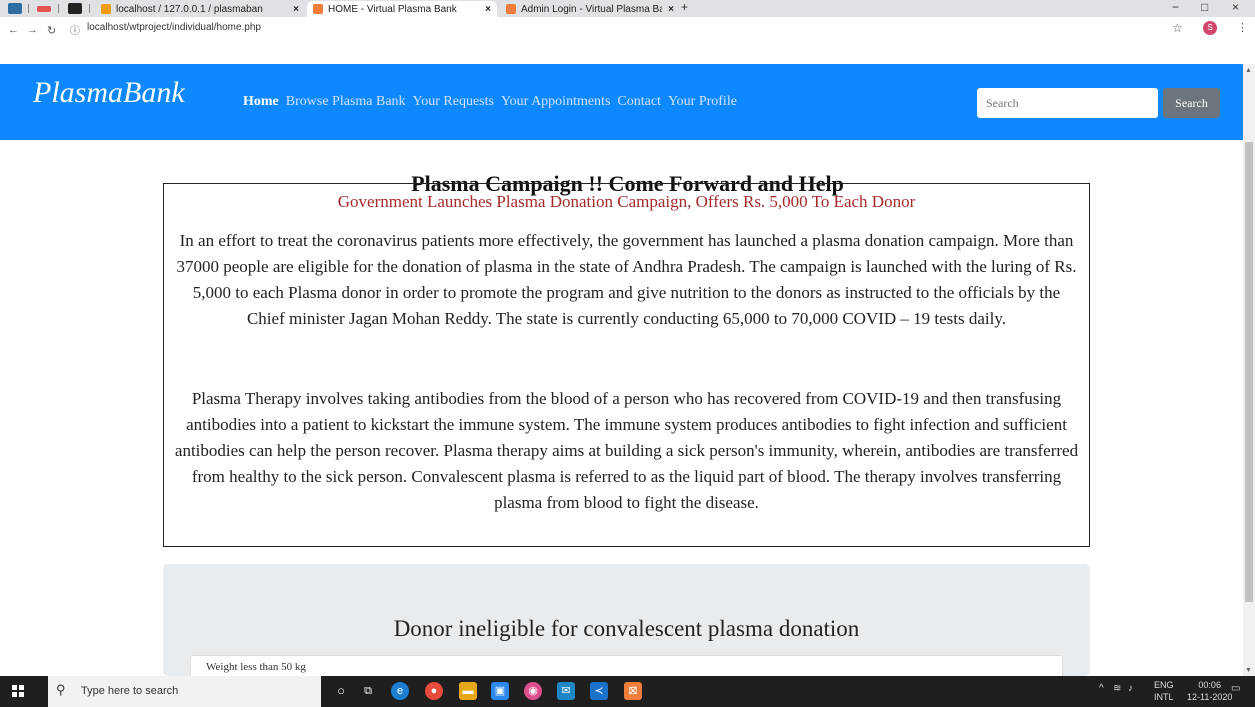 The image size is (1255, 707). I want to click on scroll-up-arrow-icon: ▲, so click(1248, 70).